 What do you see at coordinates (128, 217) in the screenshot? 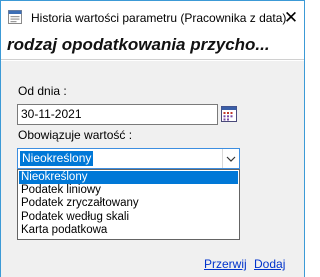
I see `dropdown-option: Podatek według skali` at bounding box center [128, 217].